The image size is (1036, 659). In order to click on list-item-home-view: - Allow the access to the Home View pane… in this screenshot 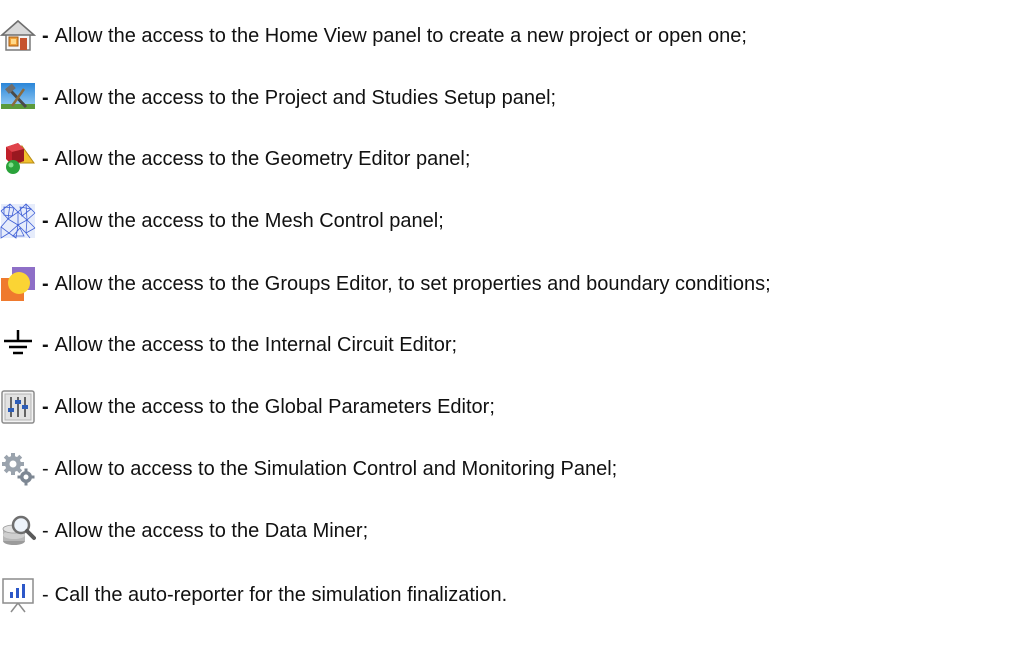, I will do `click(373, 36)`.